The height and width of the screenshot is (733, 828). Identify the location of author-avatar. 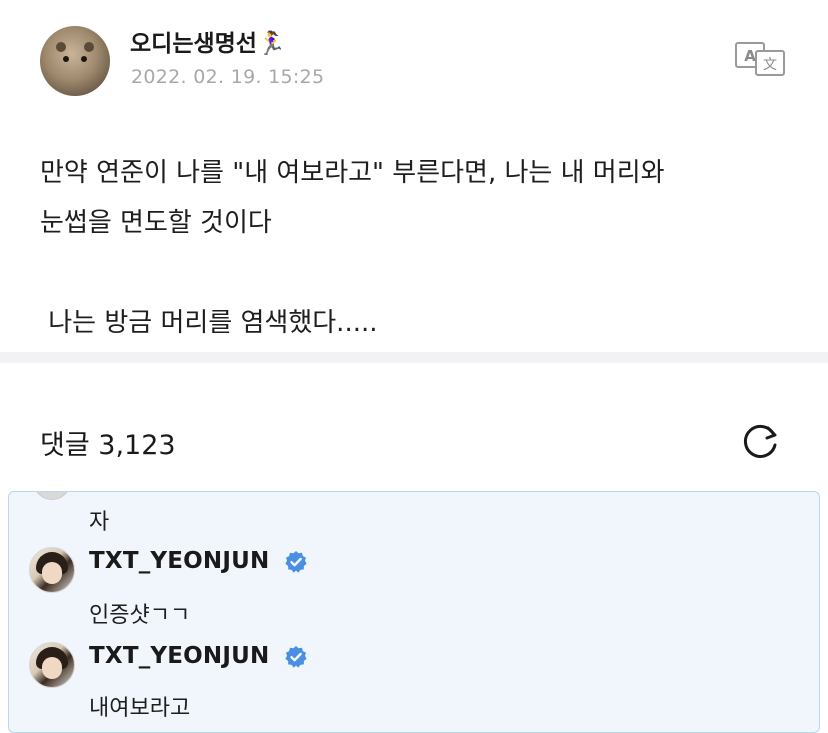
(75, 61).